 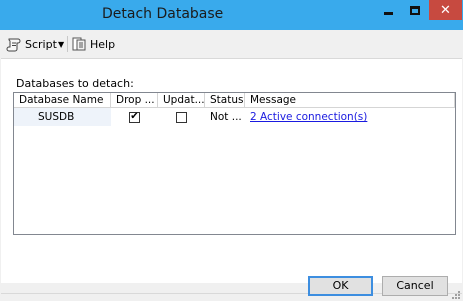 What do you see at coordinates (67, 44) in the screenshot?
I see `toolbar-separator` at bounding box center [67, 44].